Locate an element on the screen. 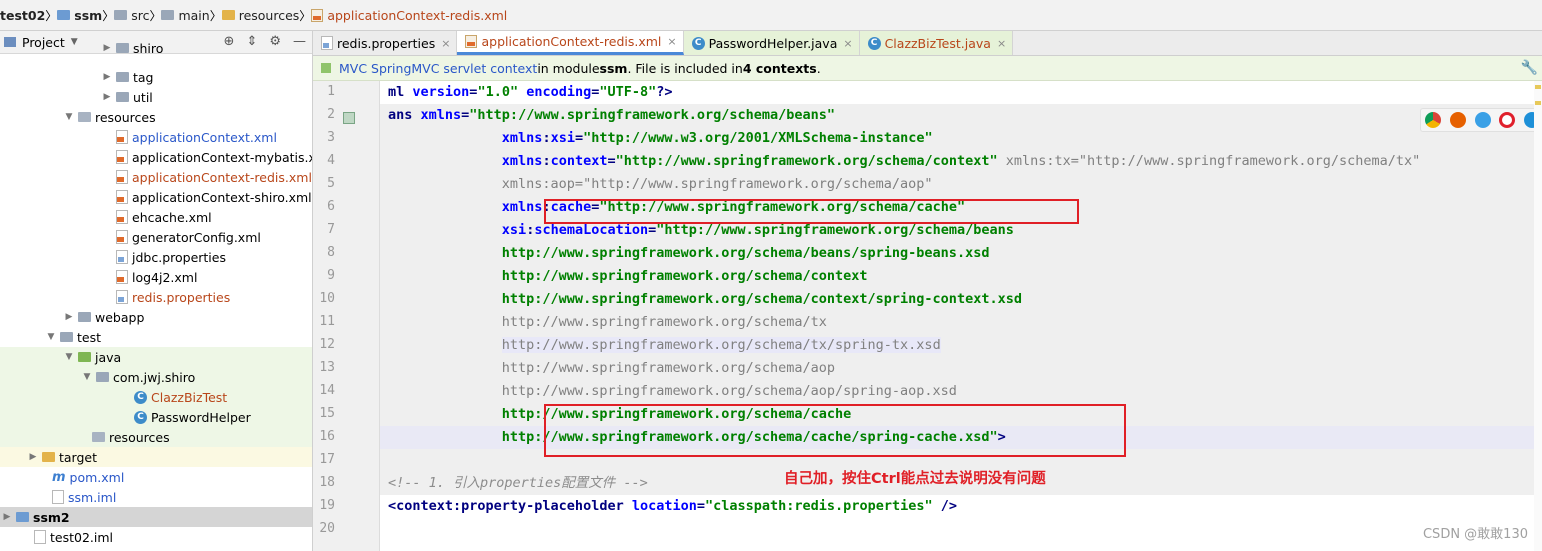 This screenshot has height=551, width=1542. code-token: version is located at coordinates (441, 92).